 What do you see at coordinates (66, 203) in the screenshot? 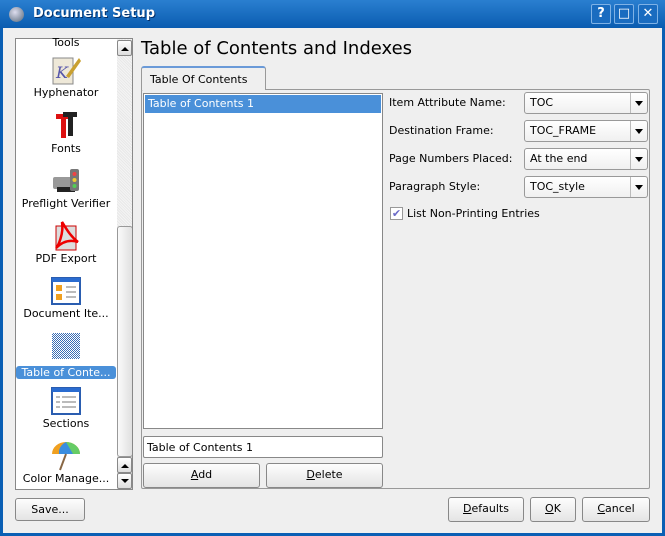
I see `sidebar-item-label: Preflight Verifier` at bounding box center [66, 203].